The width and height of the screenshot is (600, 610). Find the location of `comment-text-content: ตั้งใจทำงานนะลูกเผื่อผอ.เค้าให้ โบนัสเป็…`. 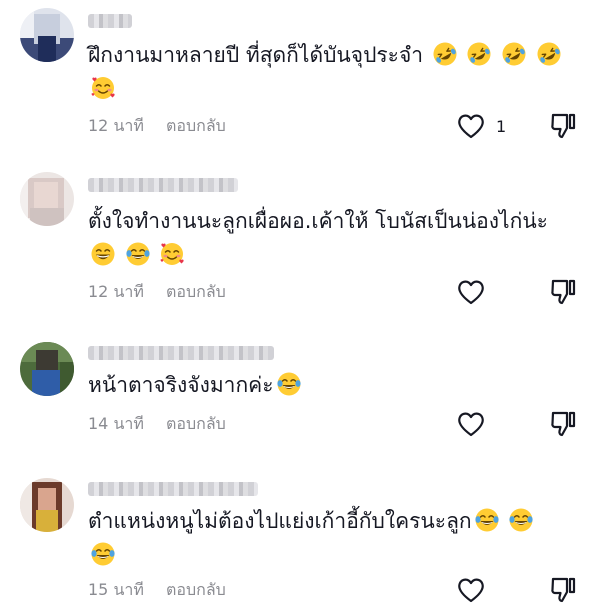

comment-text-content: ตั้งใจทำงานนะลูกเผื่อผอ.เค้าให้ โบนัสเป็… is located at coordinates (318, 221).